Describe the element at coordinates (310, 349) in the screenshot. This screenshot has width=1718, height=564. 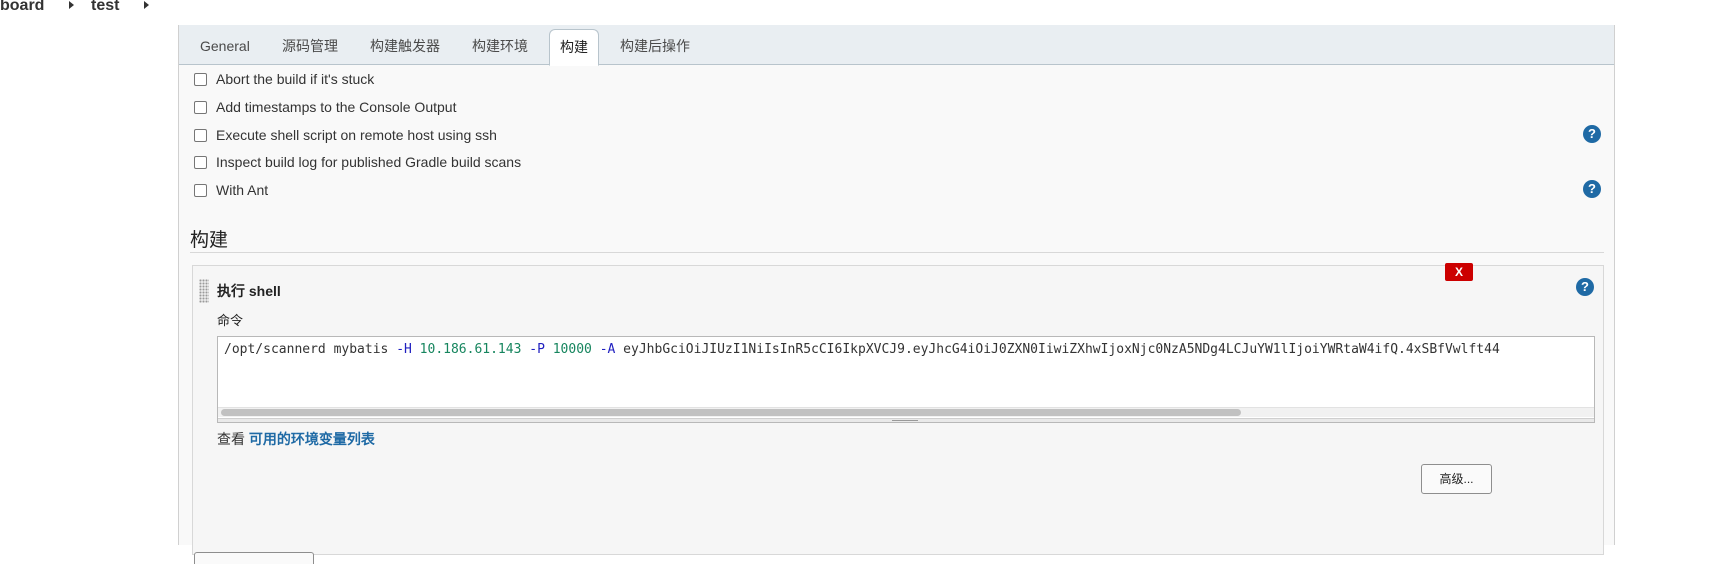
I see `command-part: /opt/scannerd mybatis` at that location.